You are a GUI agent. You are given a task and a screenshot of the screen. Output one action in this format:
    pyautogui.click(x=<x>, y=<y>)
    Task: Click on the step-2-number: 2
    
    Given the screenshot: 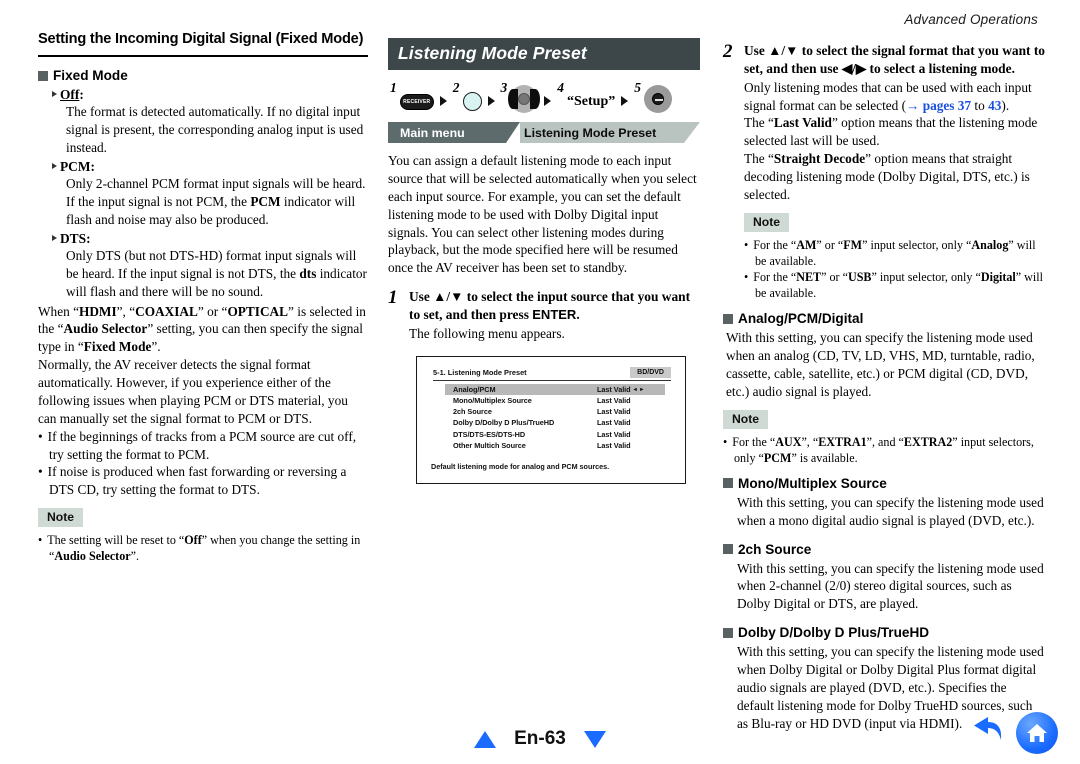 What is the action you would take?
    pyautogui.click(x=728, y=51)
    